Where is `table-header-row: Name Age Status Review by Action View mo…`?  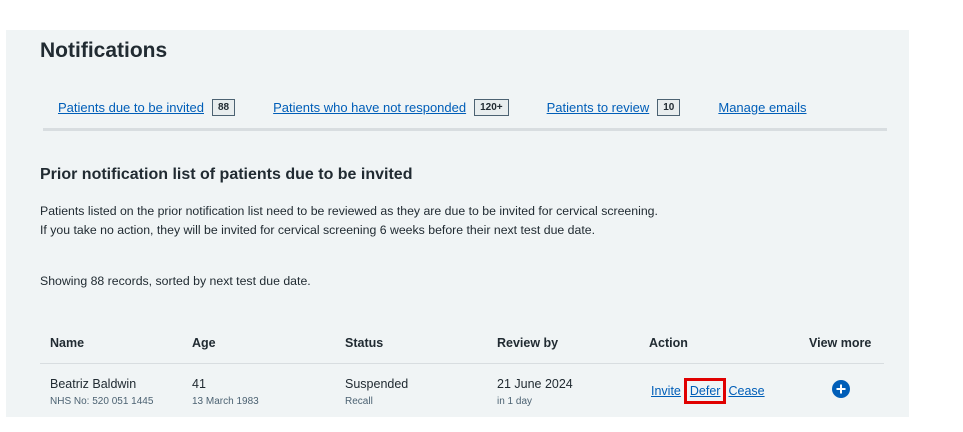
table-header-row: Name Age Status Review by Action View mo… is located at coordinates (462, 347).